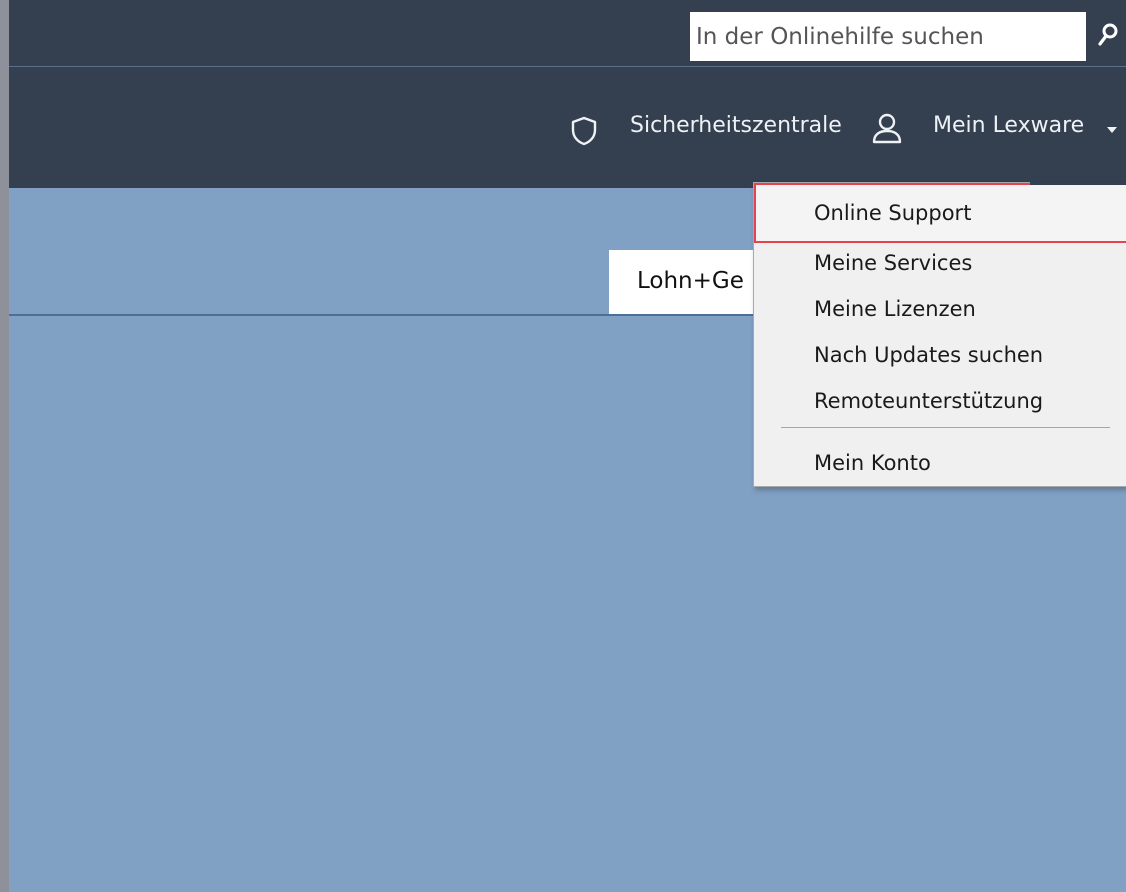 This screenshot has width=1126, height=892. Describe the element at coordinates (736, 125) in the screenshot. I see `security-center-link: Sicherheitszentrale` at that location.